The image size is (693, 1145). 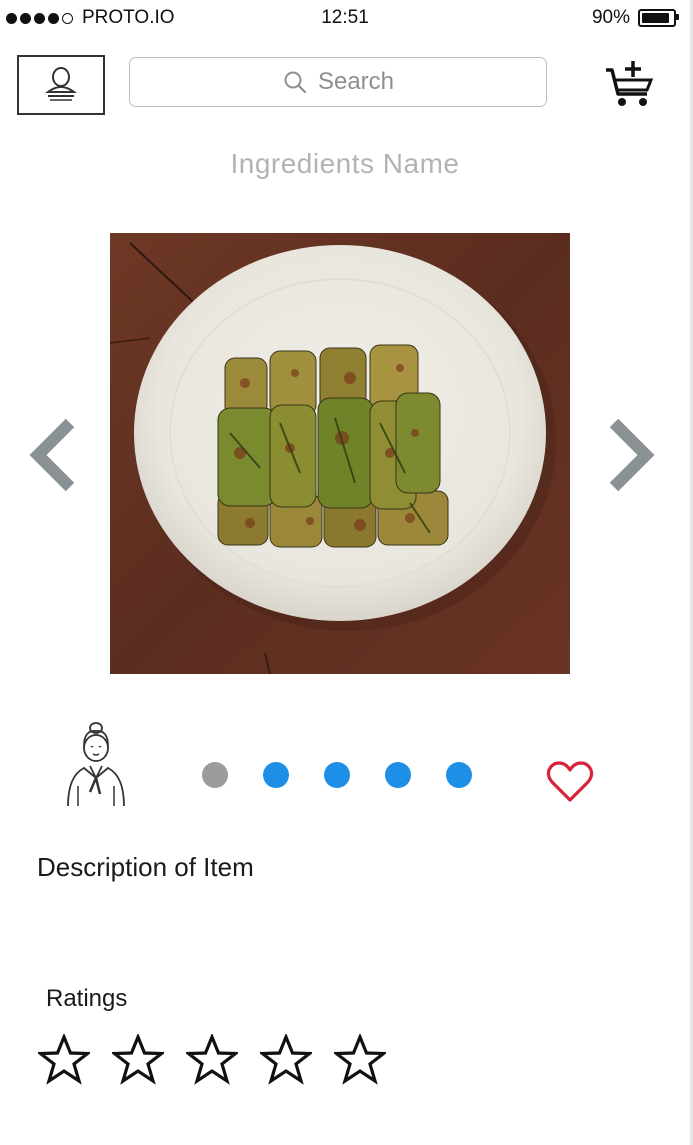 I want to click on battery: 90%, so click(x=635, y=18).